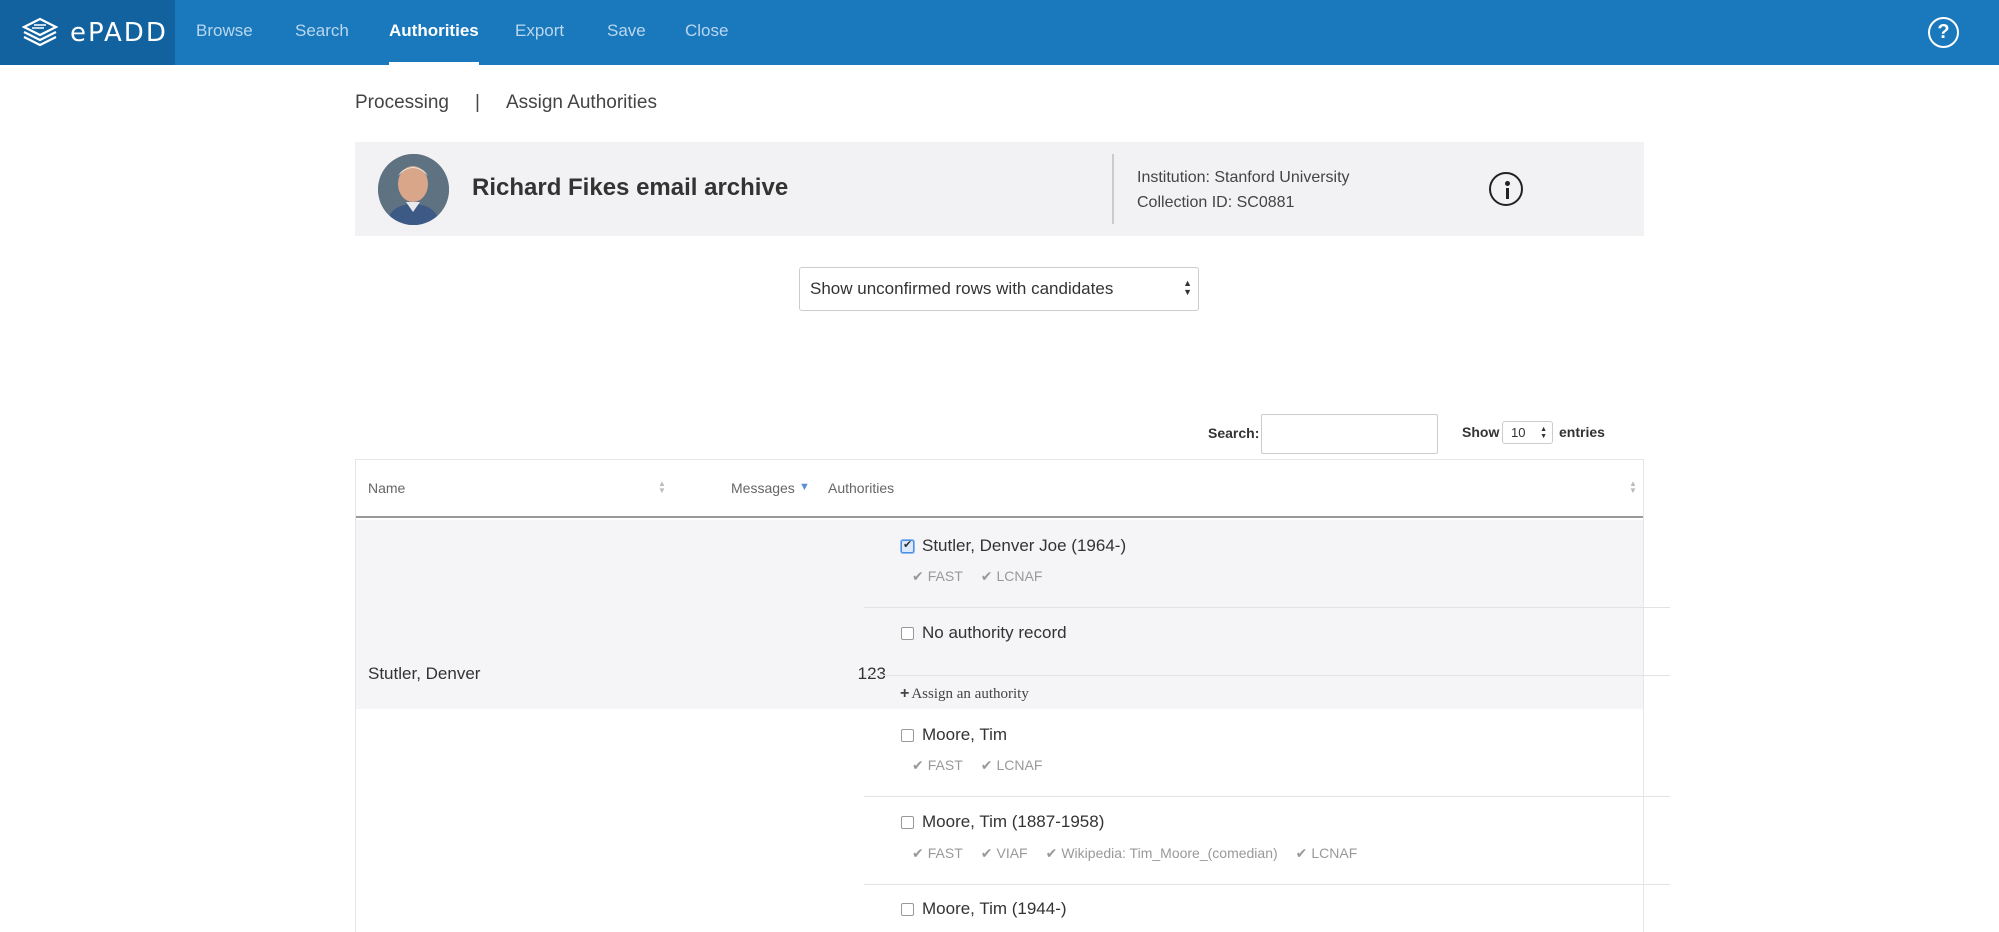 This screenshot has height=932, width=1999. What do you see at coordinates (322, 32) in the screenshot?
I see `nav-search: Search` at bounding box center [322, 32].